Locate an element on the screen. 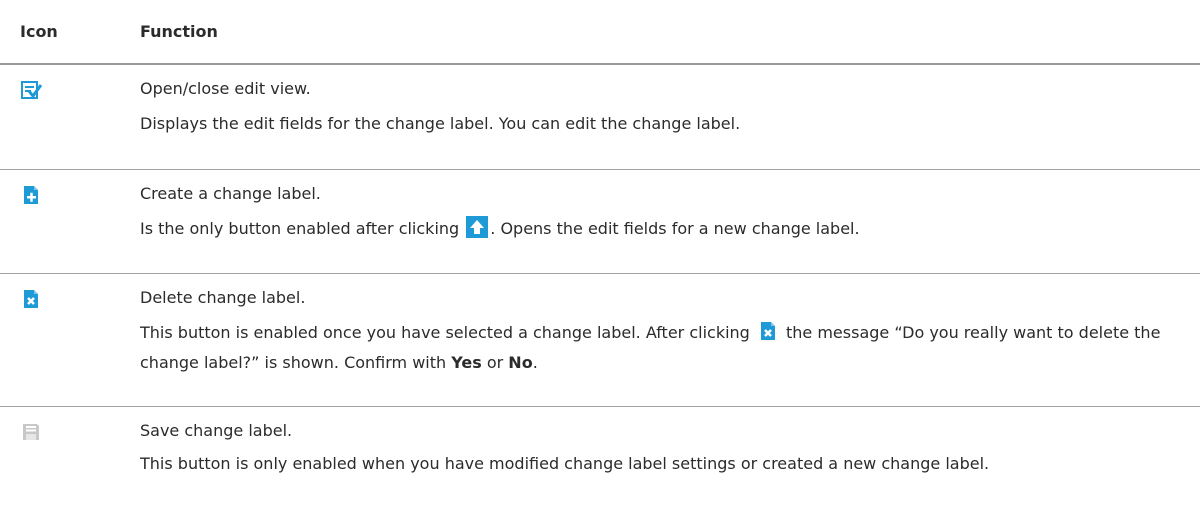 The width and height of the screenshot is (1200, 511). edit-view-icon is located at coordinates (31, 90).